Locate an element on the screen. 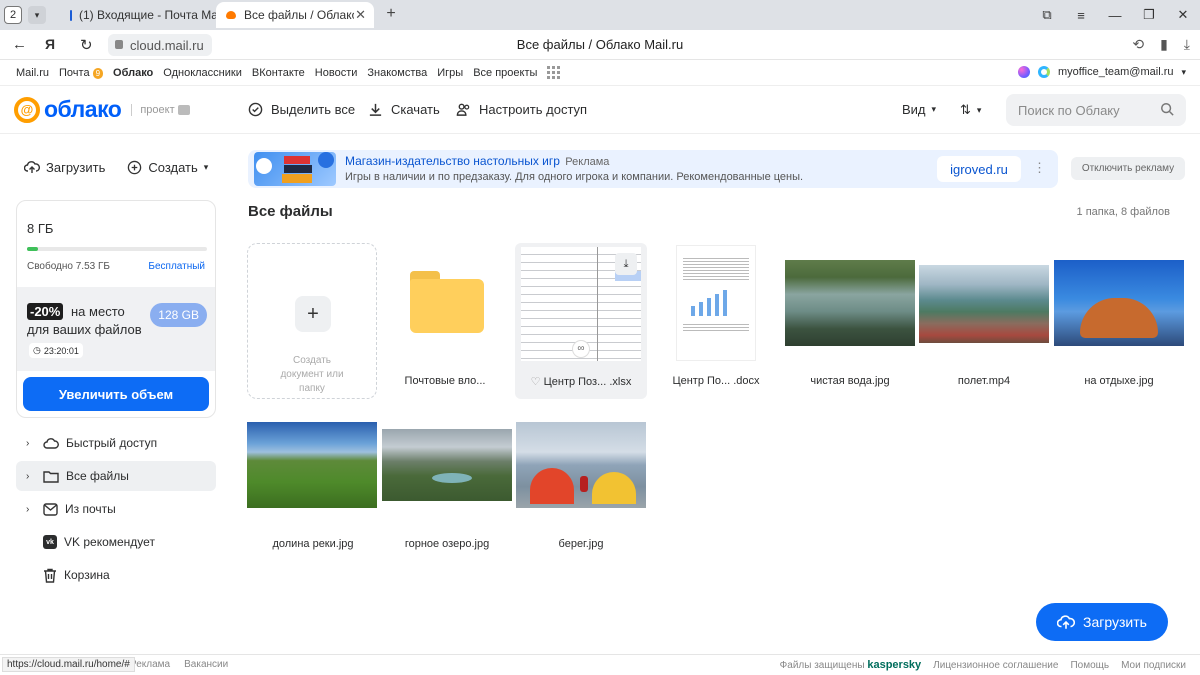 The height and width of the screenshot is (675, 1200). close-tab-icon: ✕ is located at coordinates (360, 15).